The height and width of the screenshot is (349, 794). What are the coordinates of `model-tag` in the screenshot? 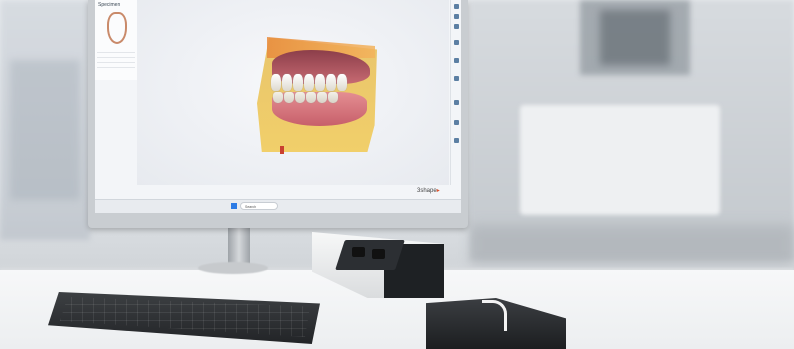 It's located at (282, 150).